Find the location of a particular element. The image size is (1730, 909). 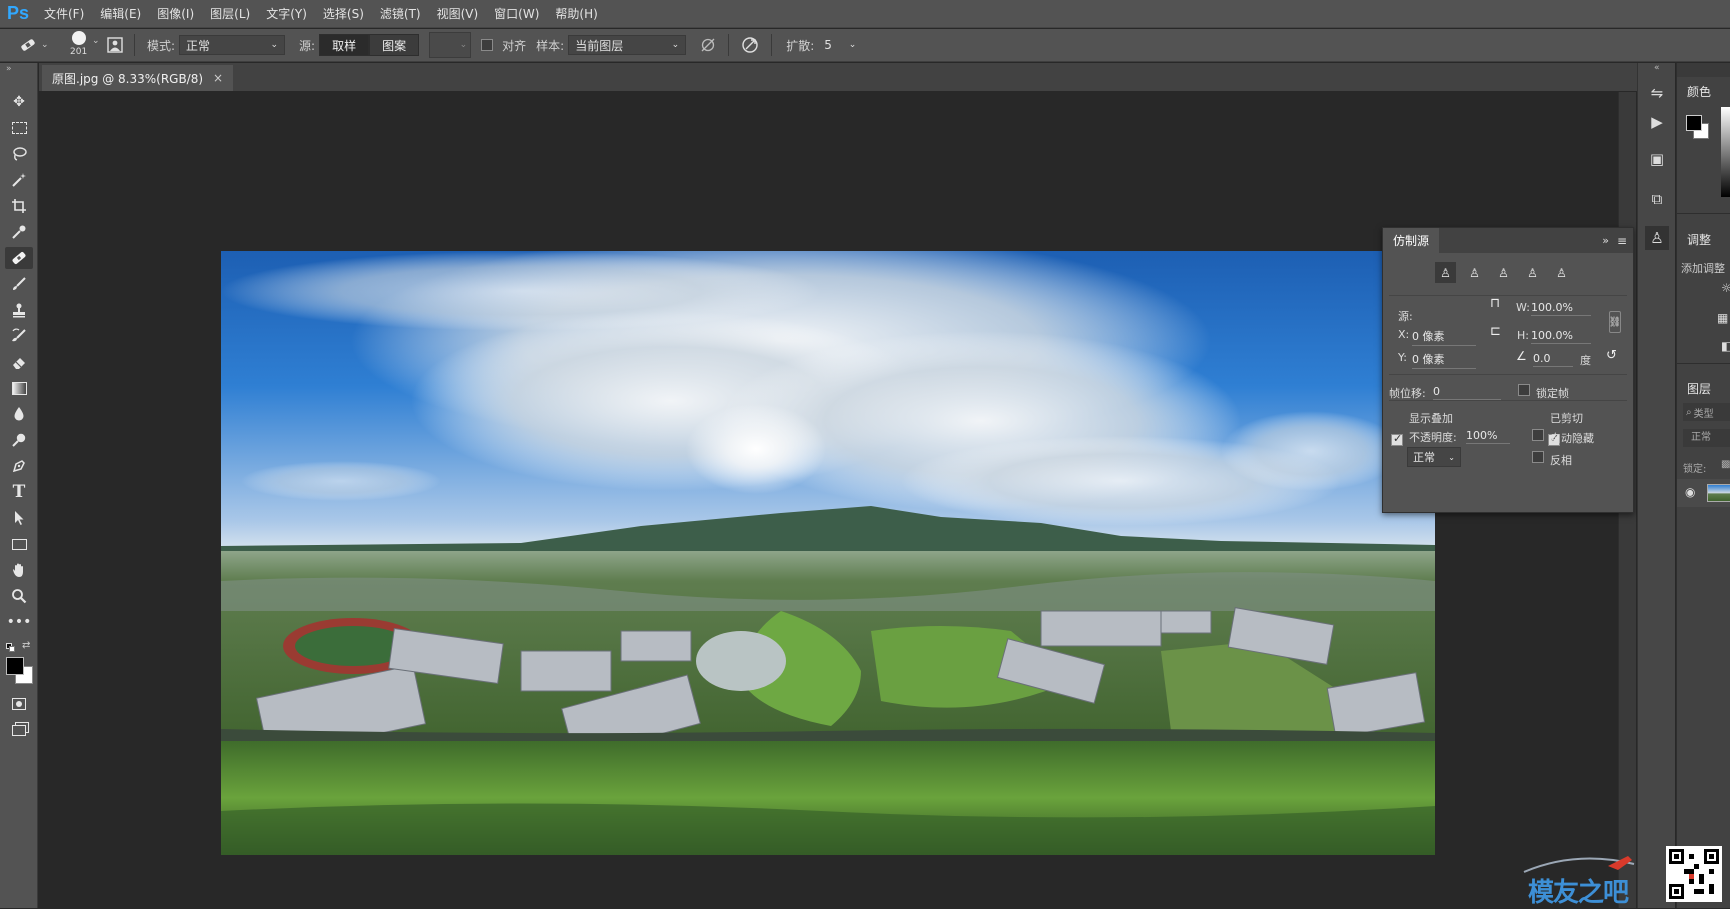

align-checkbox is located at coordinates (487, 45).